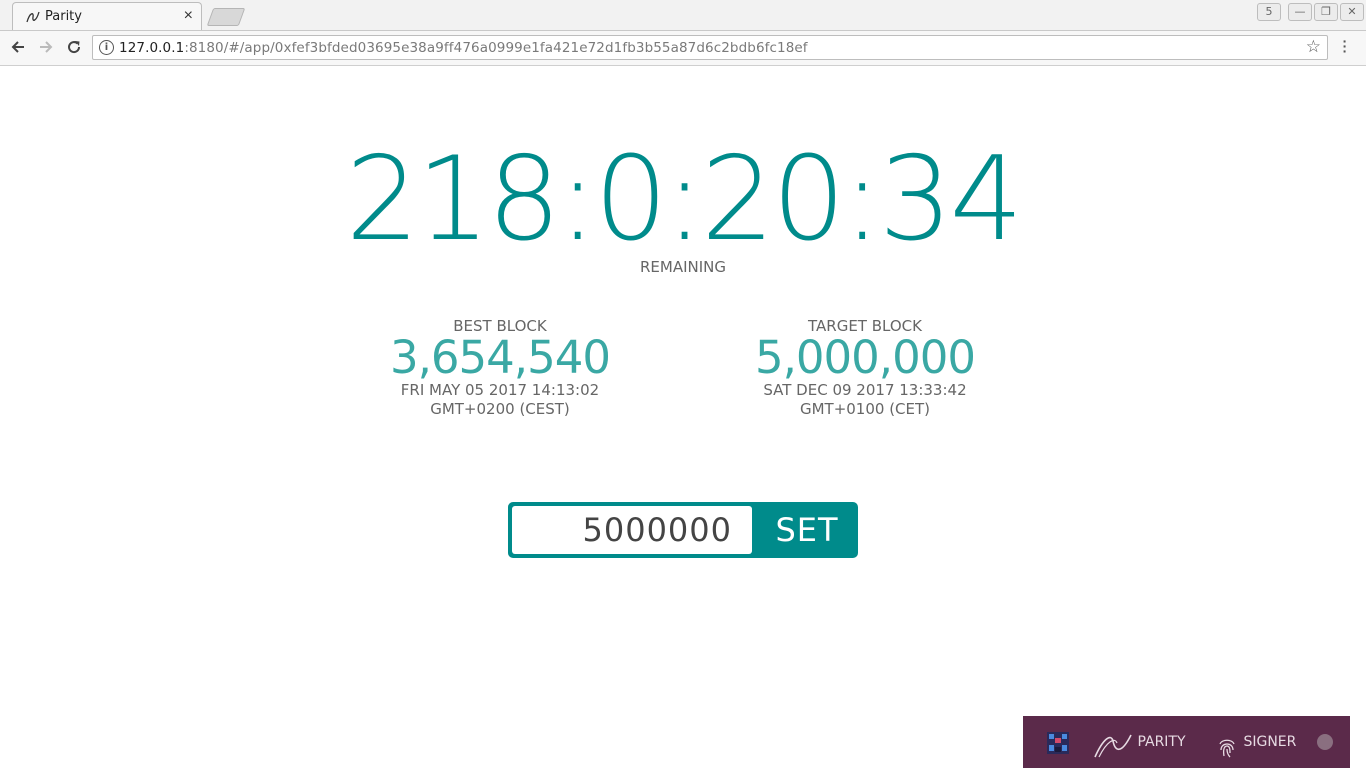 This screenshot has height=782, width=1366. Describe the element at coordinates (807, 530) in the screenshot. I see `set-button: SET` at that location.